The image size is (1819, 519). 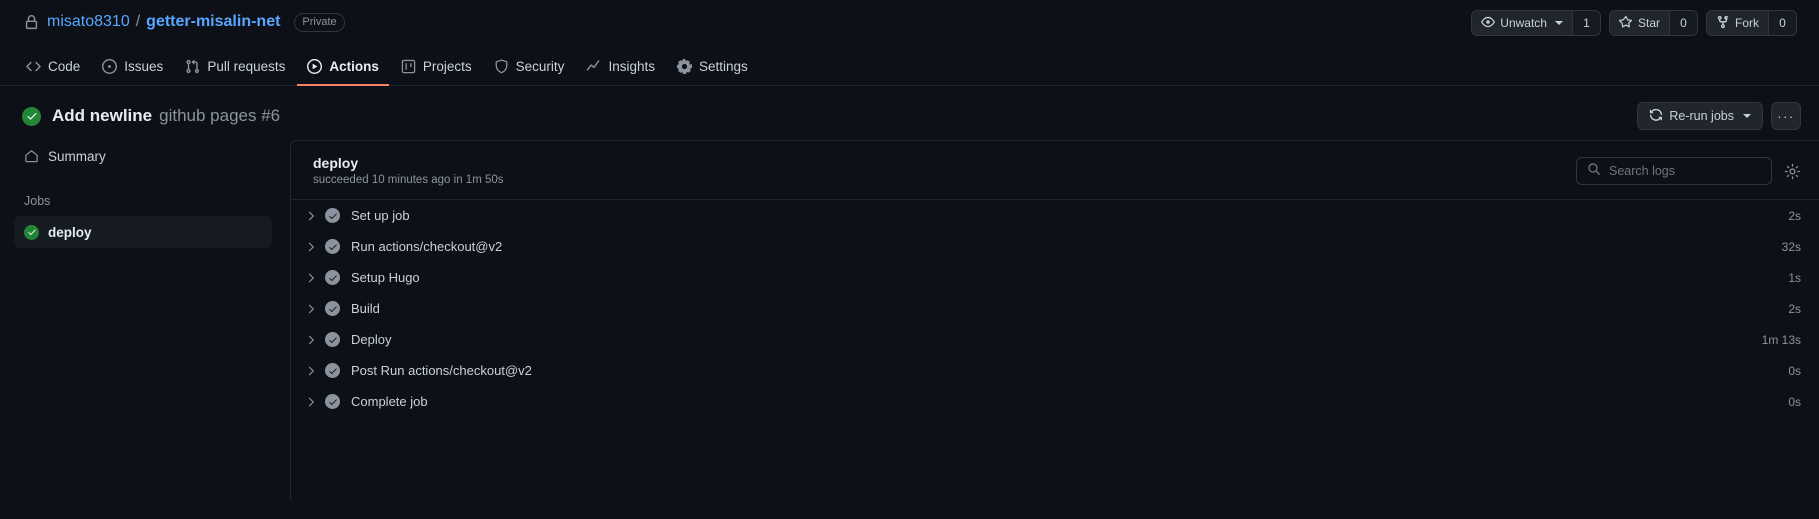 I want to click on tab-actions: Actions, so click(x=343, y=67).